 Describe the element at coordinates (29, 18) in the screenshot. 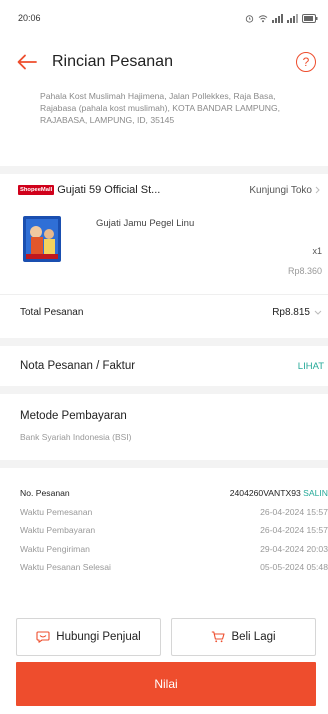

I see `status-time: 20:06` at that location.